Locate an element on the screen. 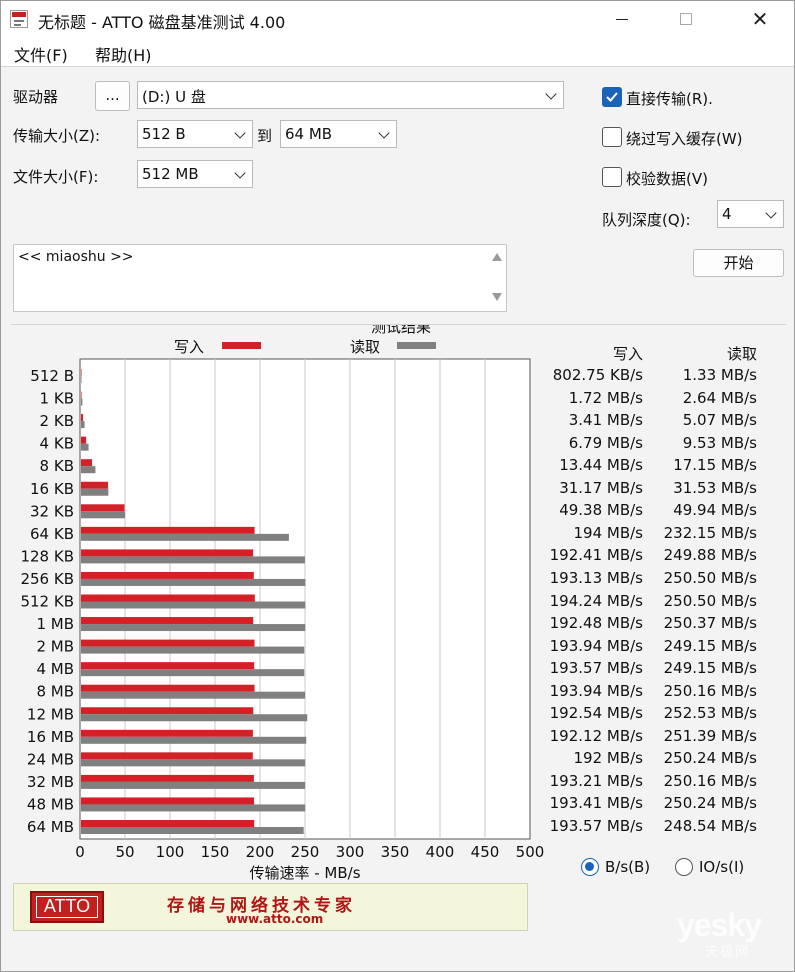 This screenshot has height=972, width=795. write-result-value: 13.44 MB/s is located at coordinates (601, 465).